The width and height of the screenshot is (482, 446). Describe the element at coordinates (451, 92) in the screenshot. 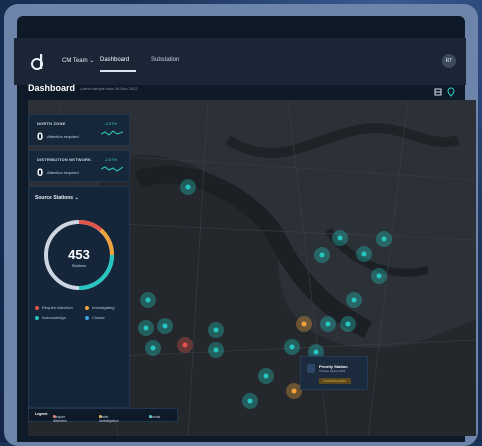

I see `location-pin-icon` at that location.